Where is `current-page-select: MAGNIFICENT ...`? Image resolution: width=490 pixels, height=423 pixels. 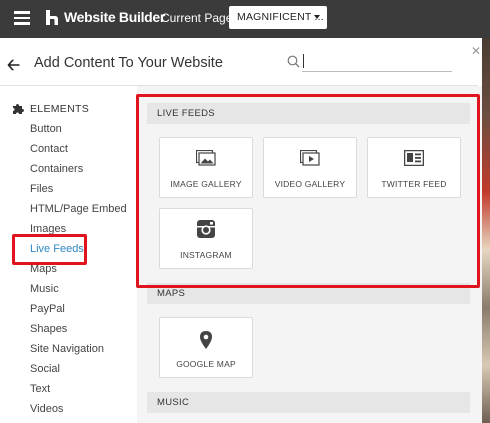
current-page-select: MAGNIFICENT ... is located at coordinates (278, 17).